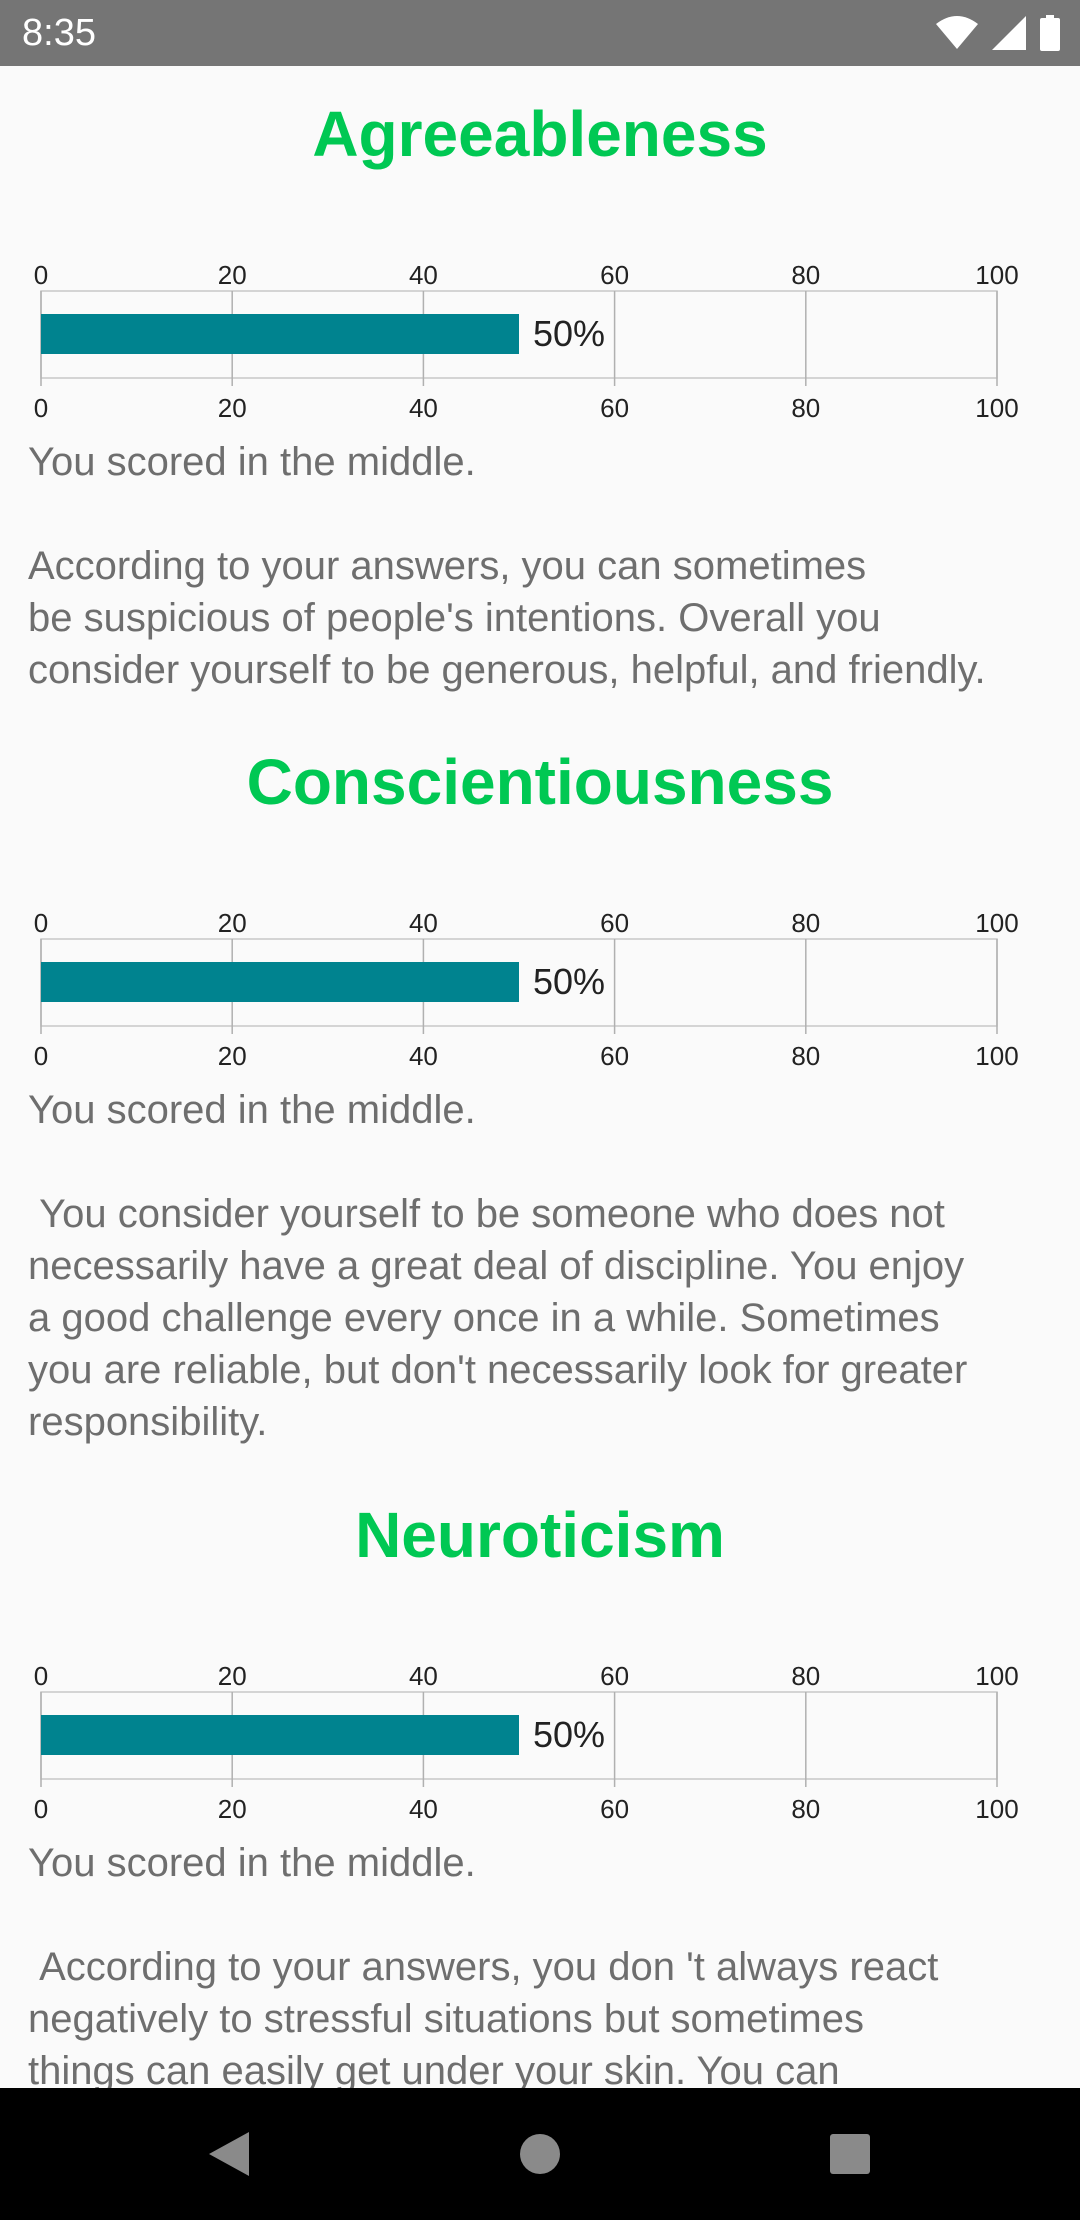  I want to click on recents-icon, so click(850, 2154).